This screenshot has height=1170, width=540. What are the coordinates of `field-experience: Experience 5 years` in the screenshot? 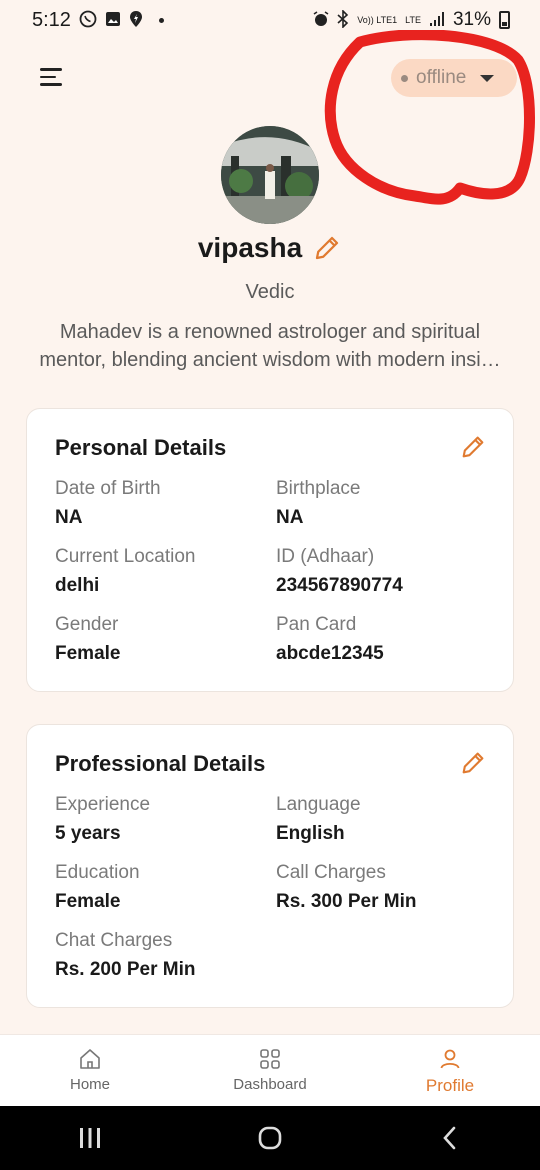 It's located at (165, 819).